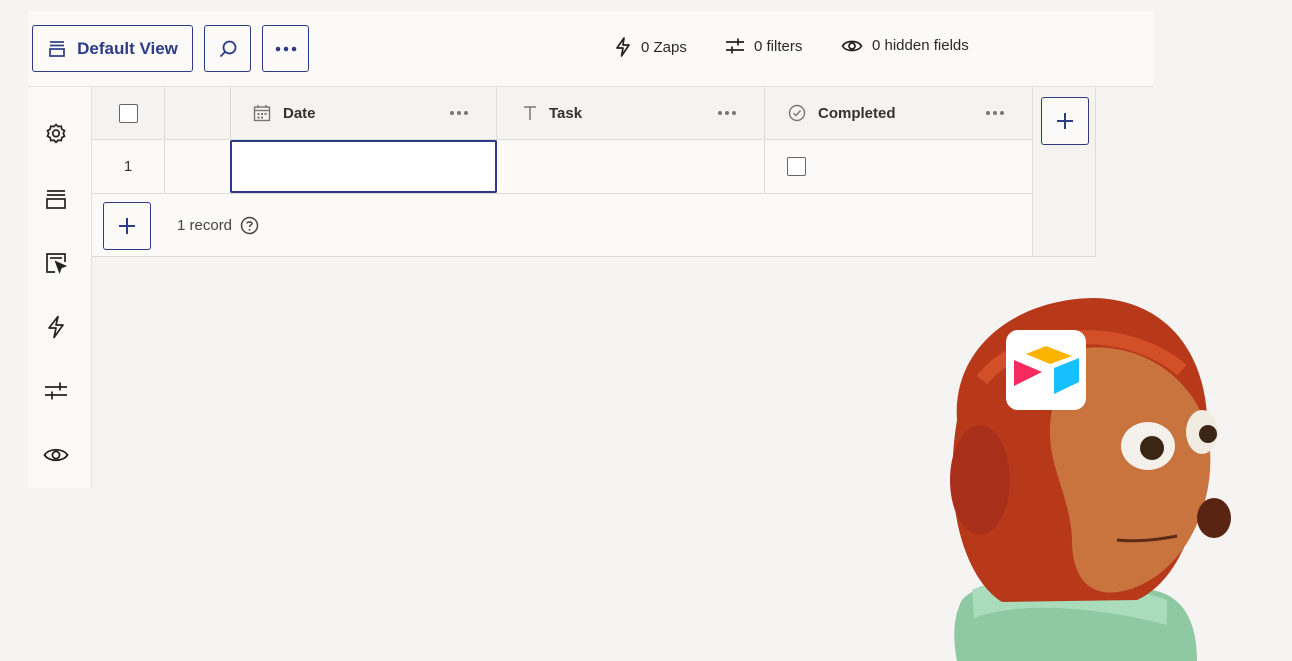 This screenshot has width=1292, height=661. I want to click on add-column-button, so click(1065, 121).